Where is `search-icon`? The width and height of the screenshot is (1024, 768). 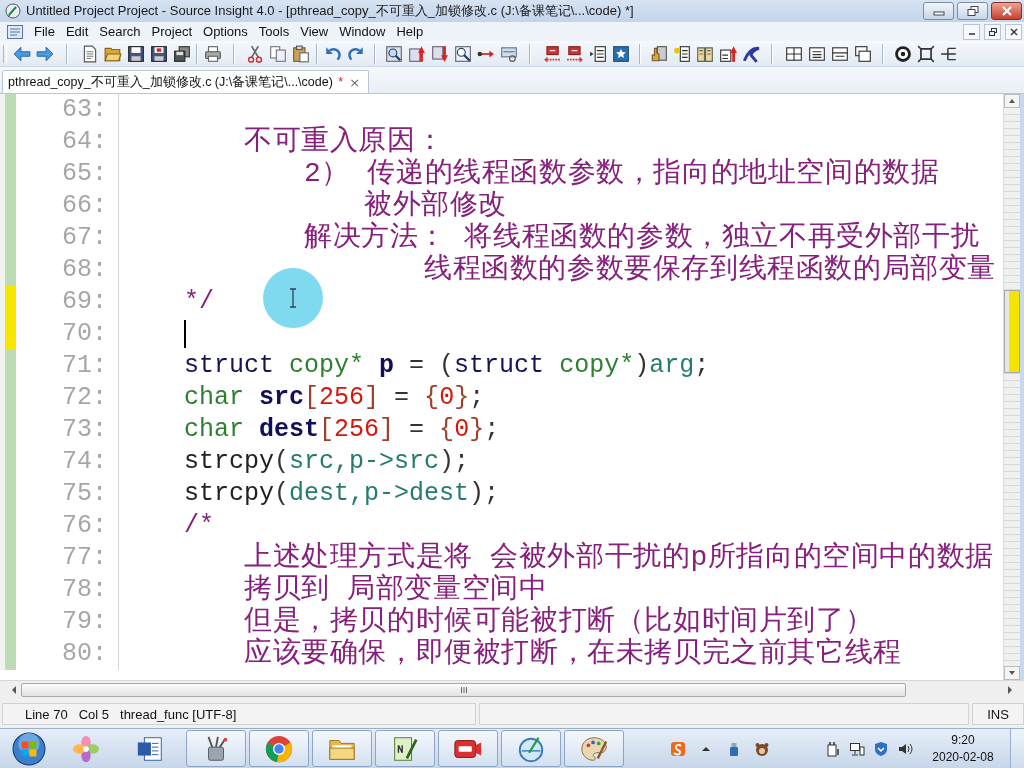 search-icon is located at coordinates (462, 53).